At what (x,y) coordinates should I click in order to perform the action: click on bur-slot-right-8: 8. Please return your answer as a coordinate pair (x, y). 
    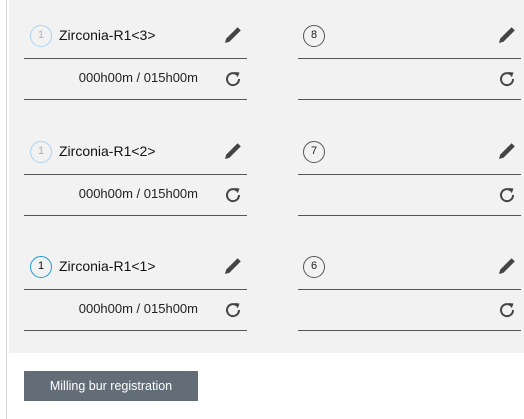
    Looking at the image, I should click on (409, 50).